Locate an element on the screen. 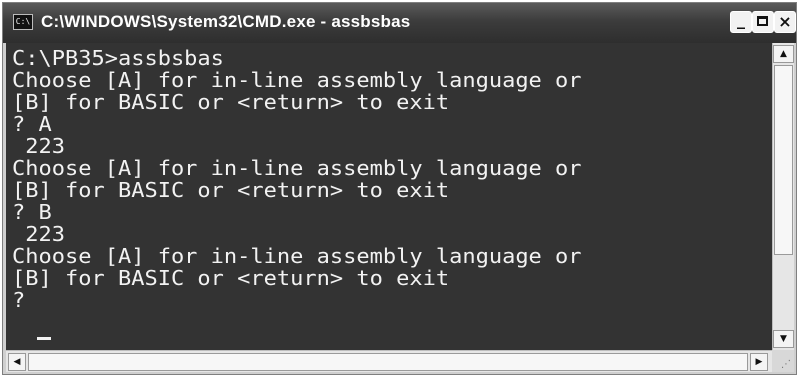 The image size is (801, 379). scroll-up-button: ▲ is located at coordinates (783, 54).